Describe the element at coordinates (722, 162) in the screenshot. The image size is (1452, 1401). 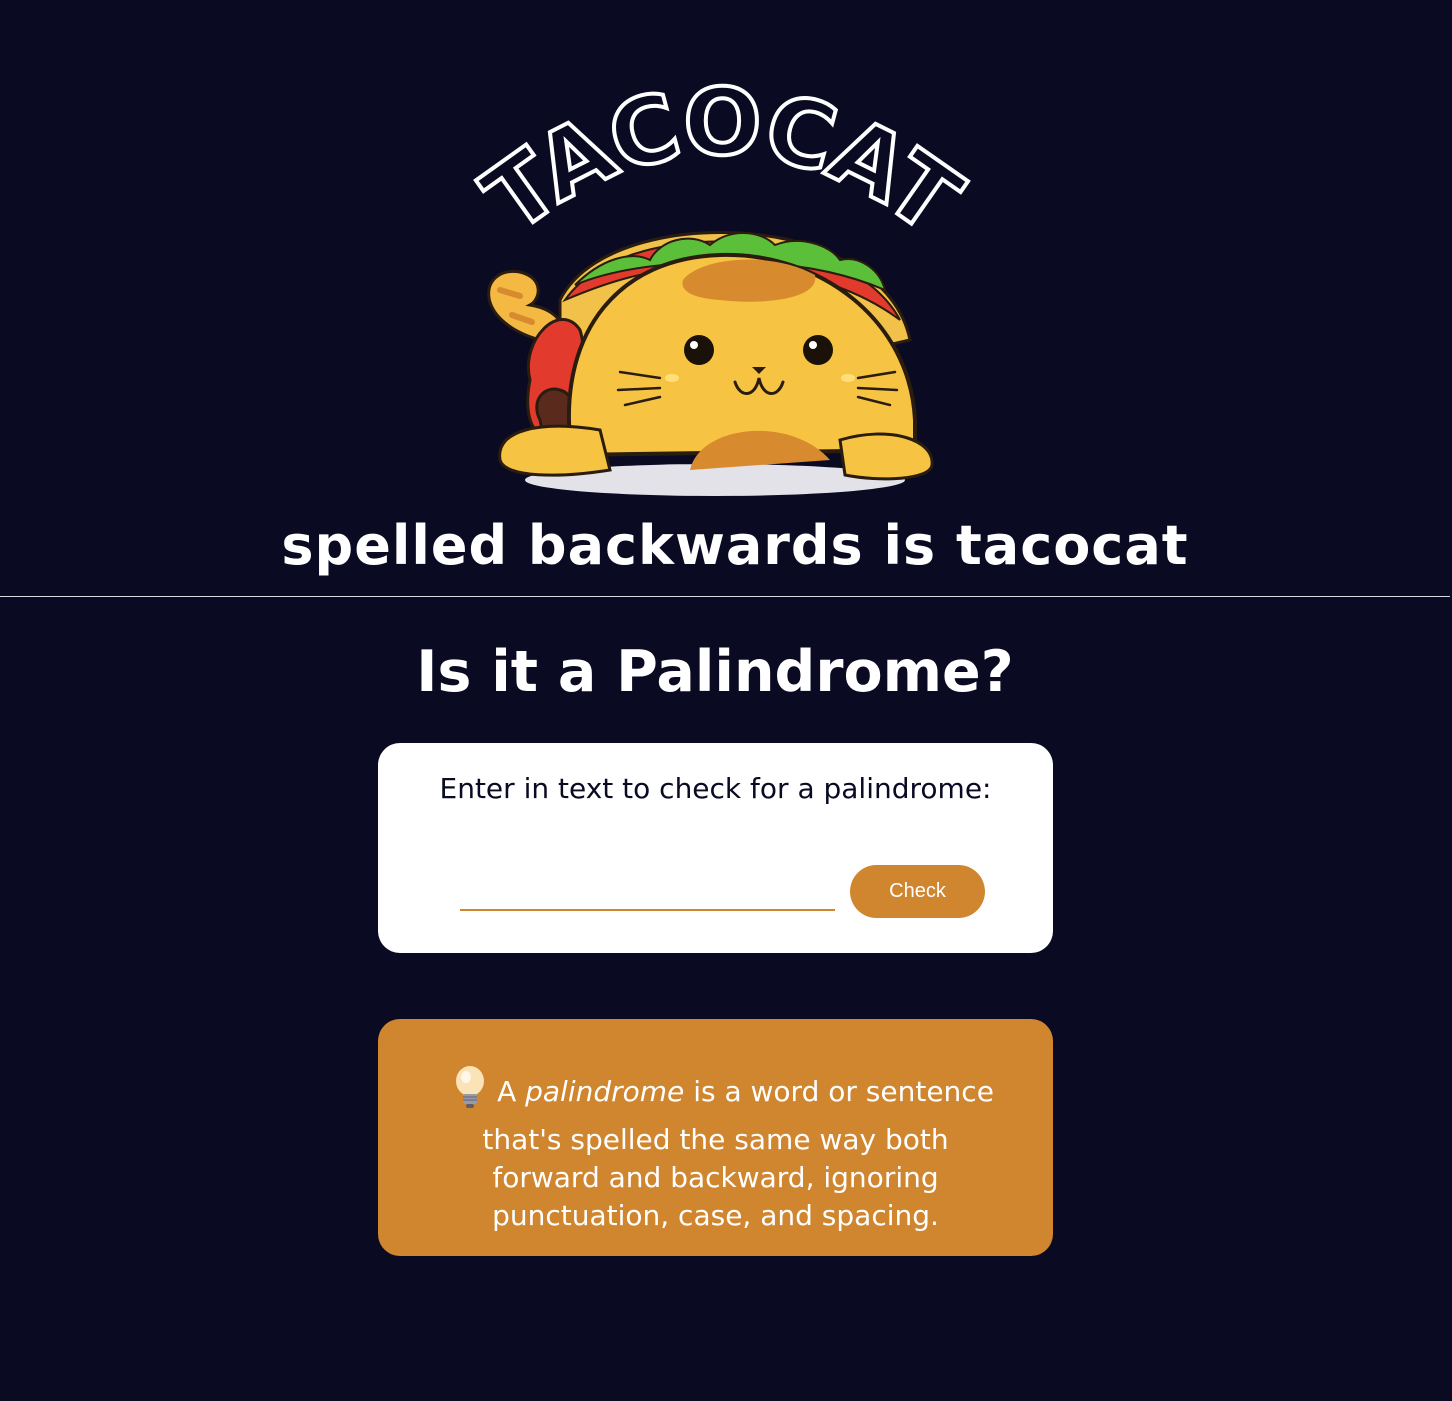
I see `logo-wordmark: TACOCAT` at that location.